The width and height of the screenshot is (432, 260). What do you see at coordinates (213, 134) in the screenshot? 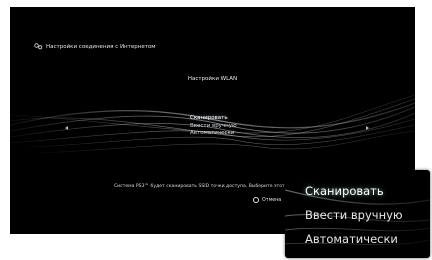
I see `menu-item-auto: Автоматически` at bounding box center [213, 134].